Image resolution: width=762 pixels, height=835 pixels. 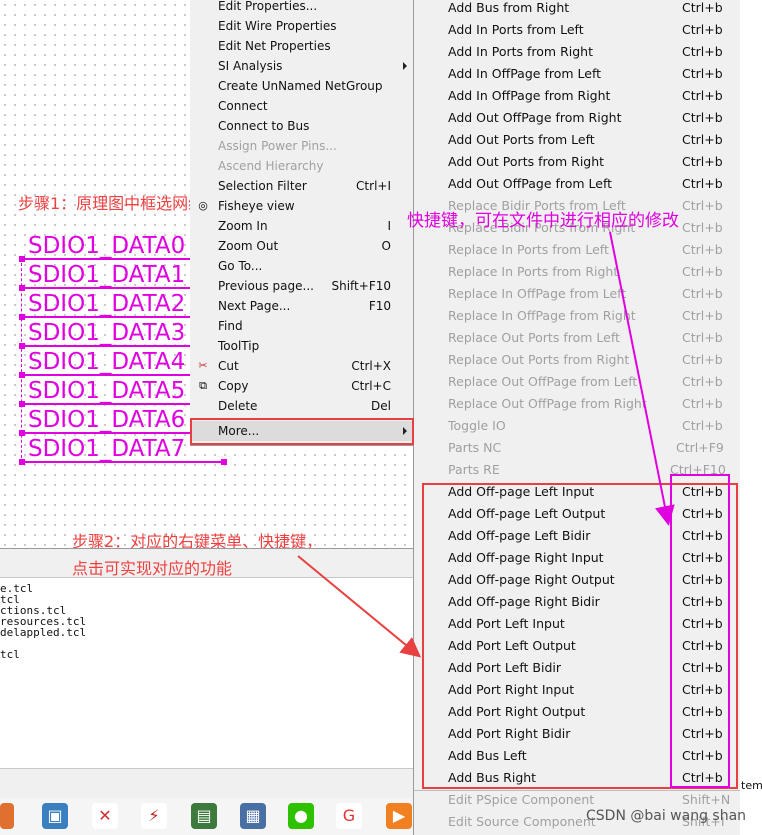 What do you see at coordinates (359, 606) in the screenshot?
I see `step2-arrow` at bounding box center [359, 606].